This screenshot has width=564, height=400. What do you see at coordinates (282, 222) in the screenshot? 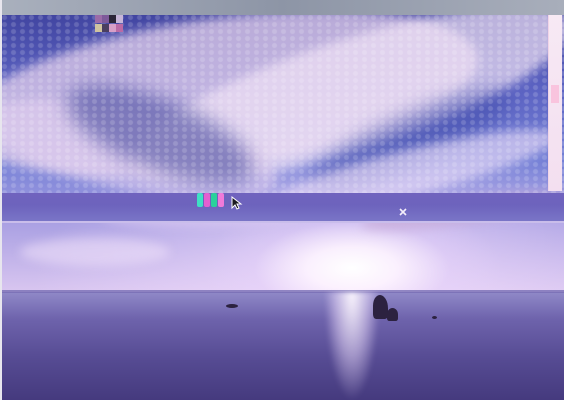
I see `glitch-band-line` at bounding box center [282, 222].